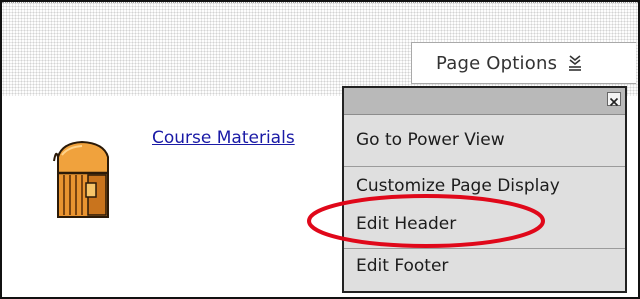 The height and width of the screenshot is (299, 640). Describe the element at coordinates (458, 186) in the screenshot. I see `menu-item-customize-page-display: Customize Page Display` at that location.